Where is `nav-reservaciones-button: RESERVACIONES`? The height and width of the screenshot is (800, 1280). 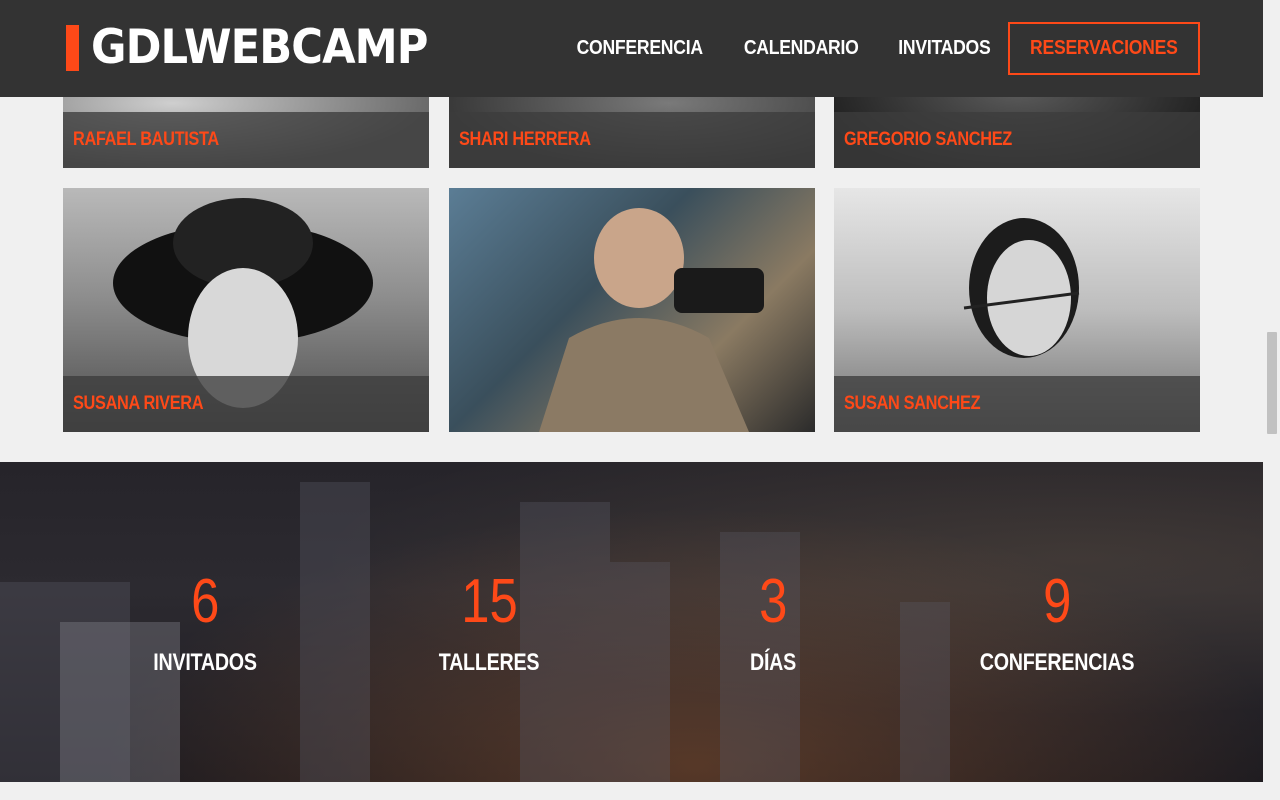
nav-reservaciones-button: RESERVACIONES is located at coordinates (1104, 48).